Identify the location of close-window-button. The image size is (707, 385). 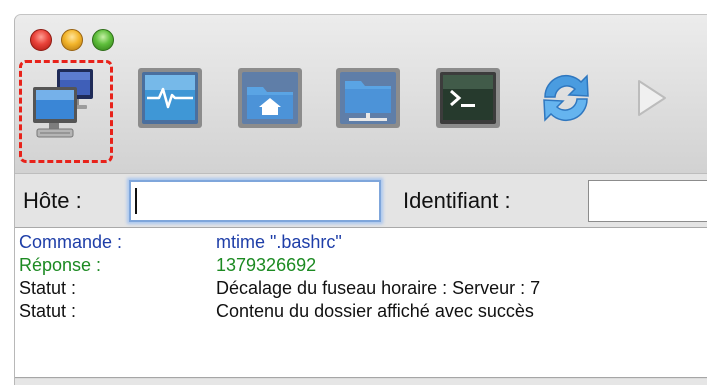
(41, 40).